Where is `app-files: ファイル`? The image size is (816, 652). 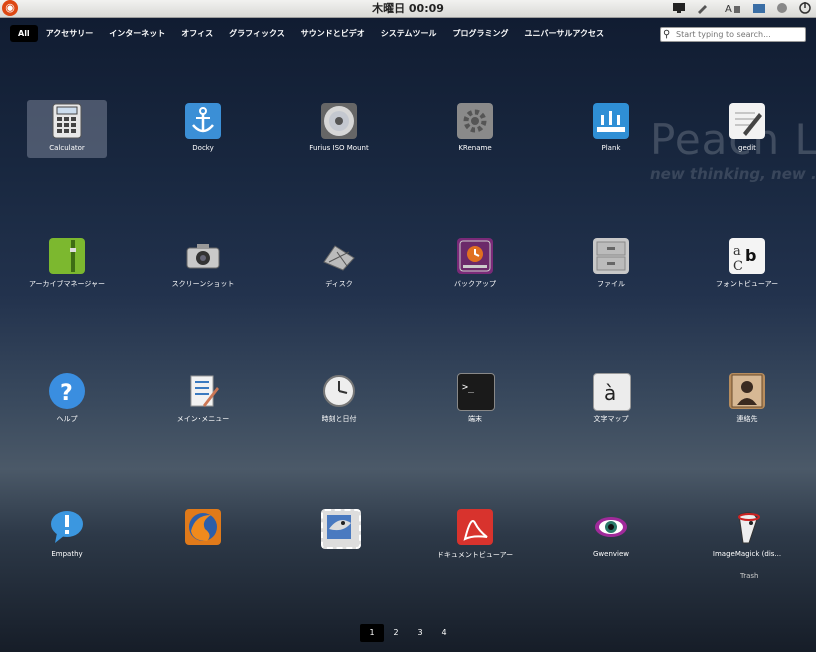
app-files: ファイル is located at coordinates (611, 264).